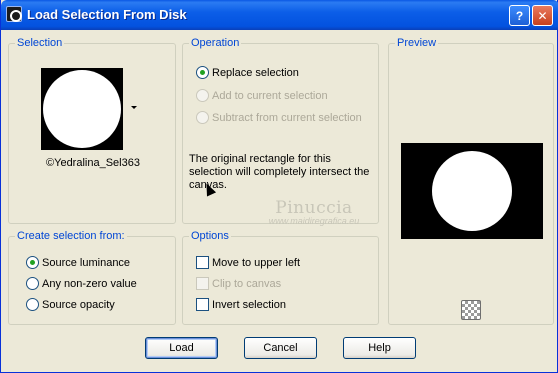 This screenshot has height=373, width=558. I want to click on any-non-zero-label: Any non-zero value, so click(89, 283).